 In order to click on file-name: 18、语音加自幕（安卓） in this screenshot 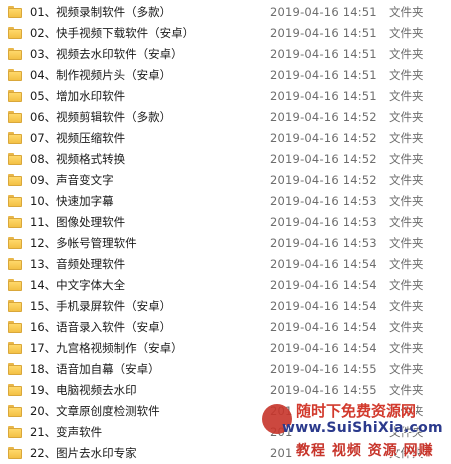, I will do `click(95, 369)`.